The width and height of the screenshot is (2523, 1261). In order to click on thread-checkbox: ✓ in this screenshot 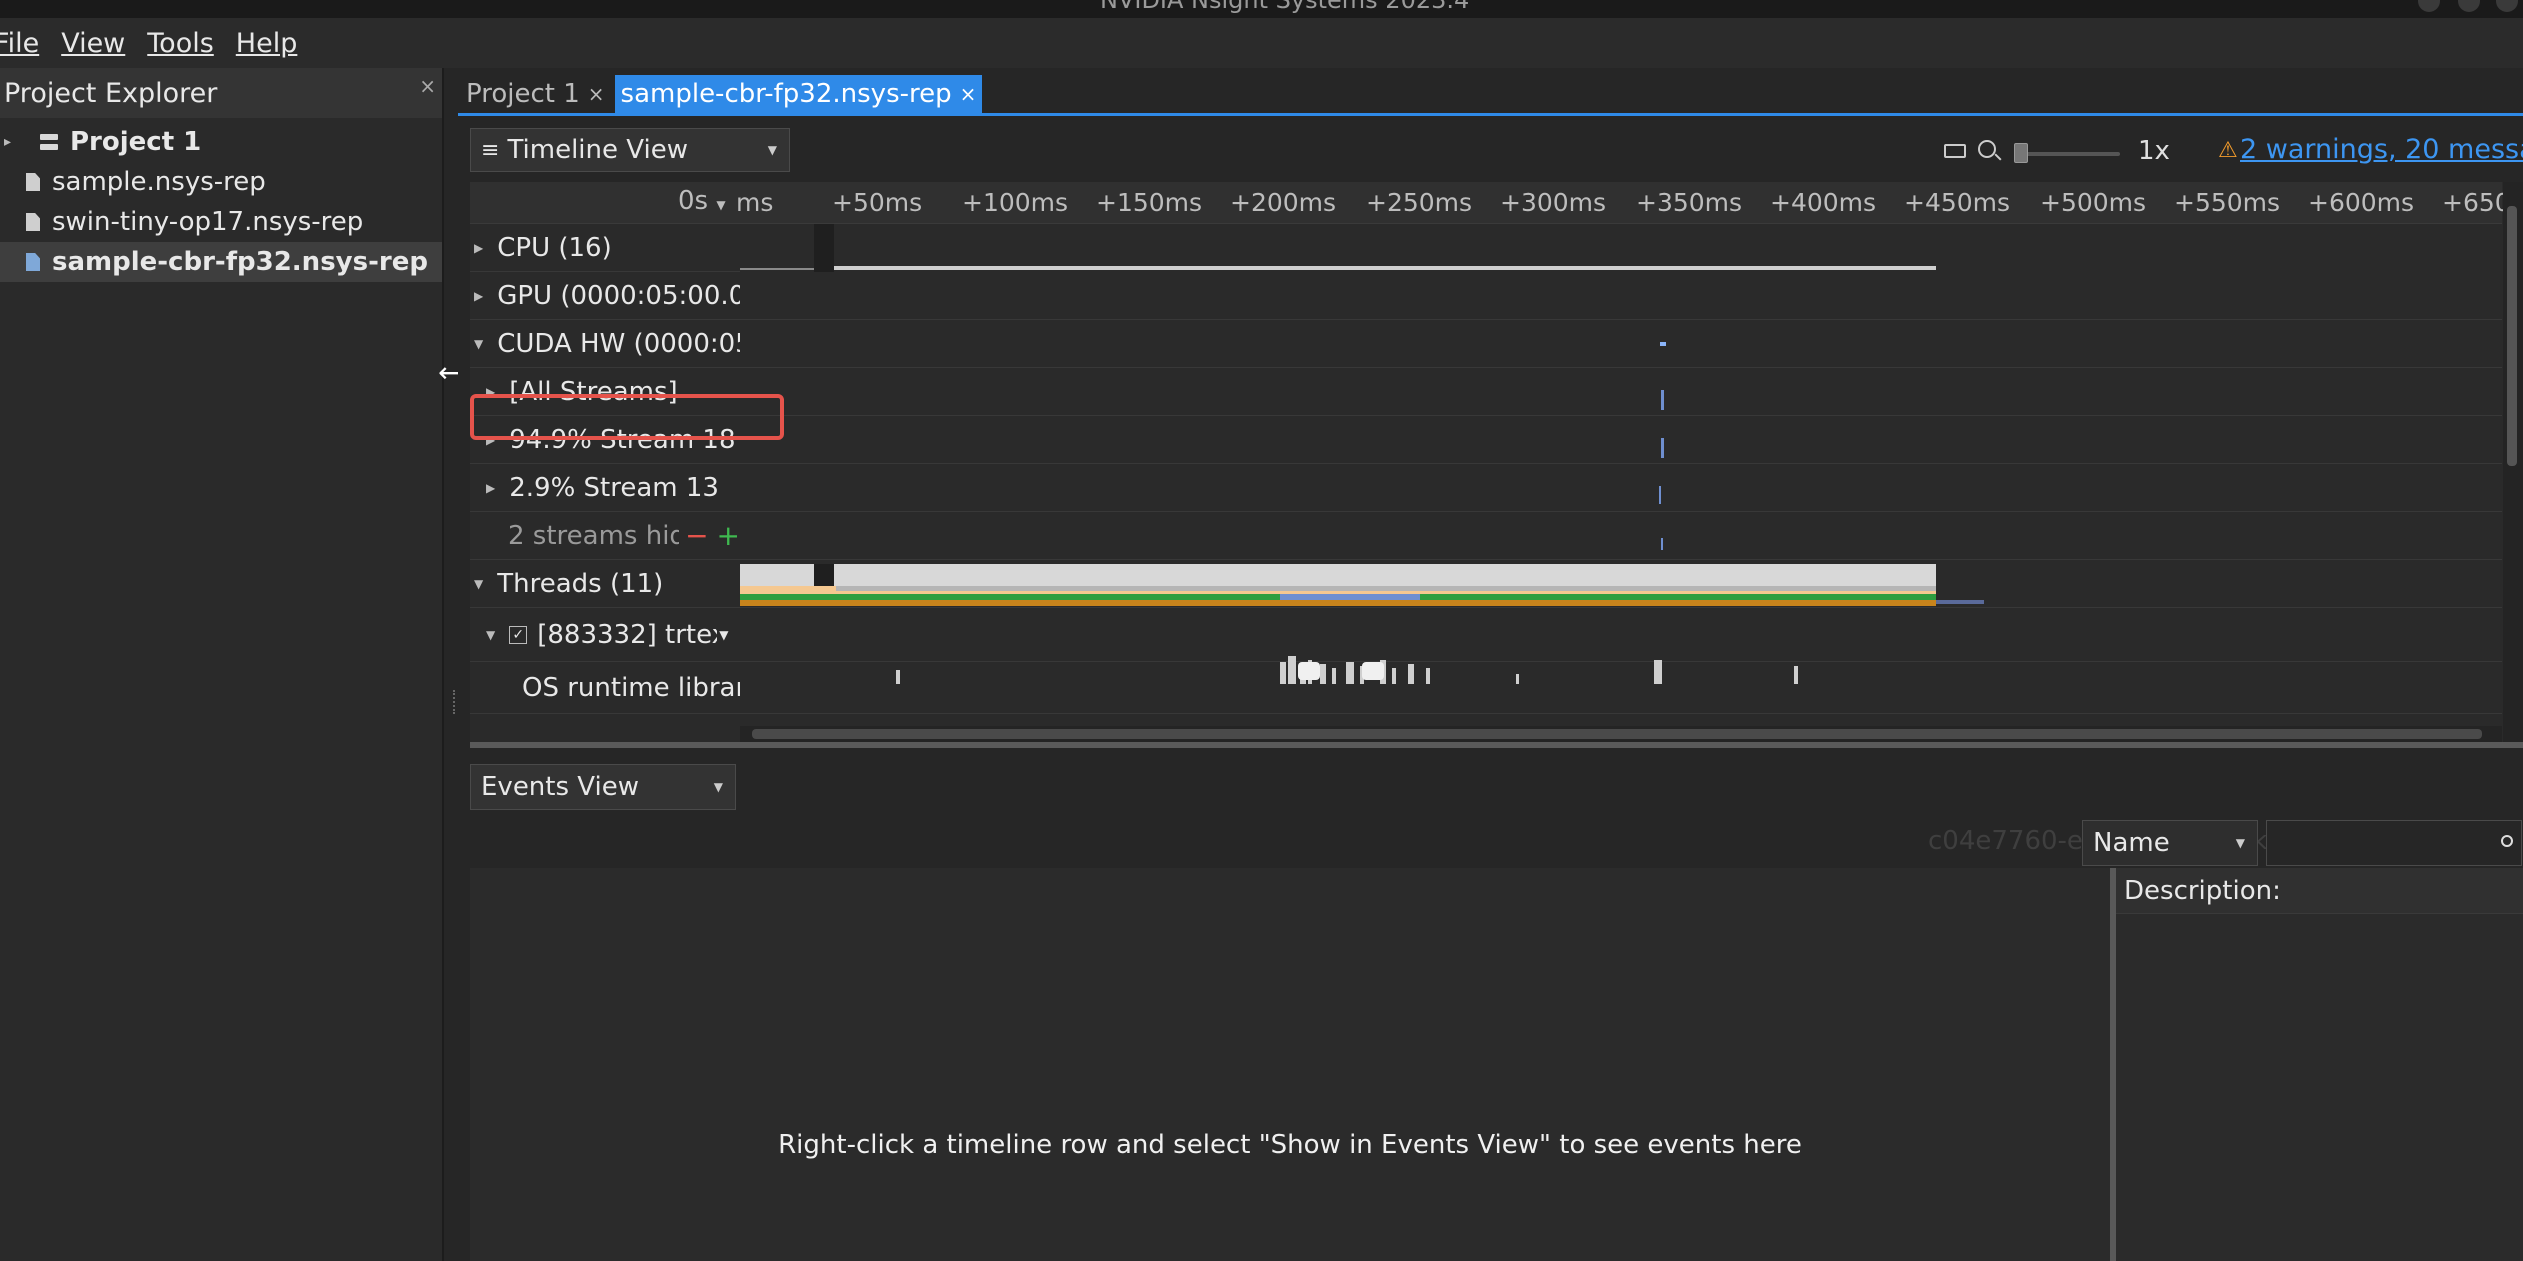, I will do `click(518, 635)`.